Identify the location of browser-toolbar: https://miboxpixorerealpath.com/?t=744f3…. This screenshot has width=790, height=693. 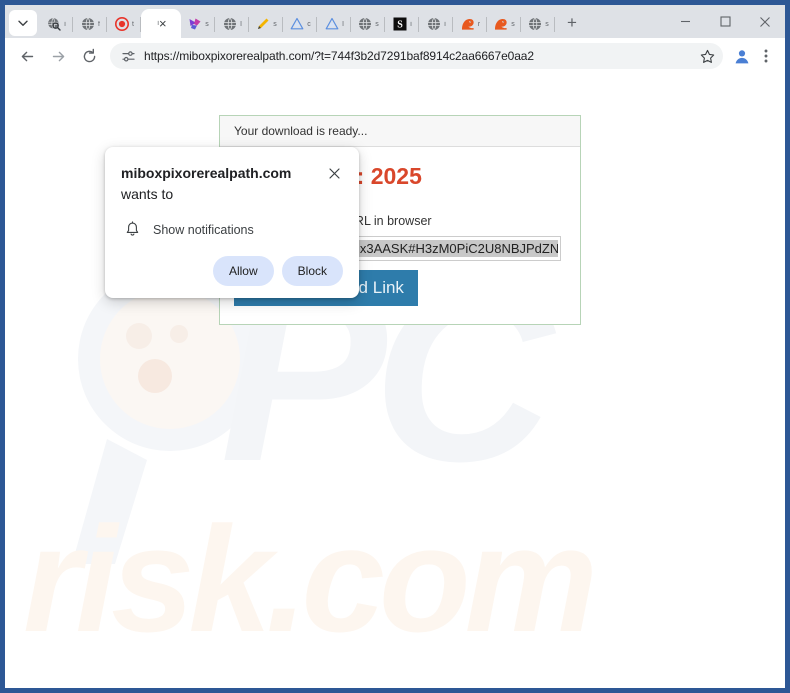
(395, 56).